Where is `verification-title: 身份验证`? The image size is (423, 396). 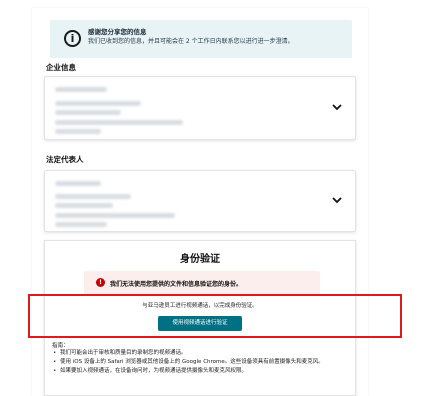 verification-title: 身份验证 is located at coordinates (200, 259).